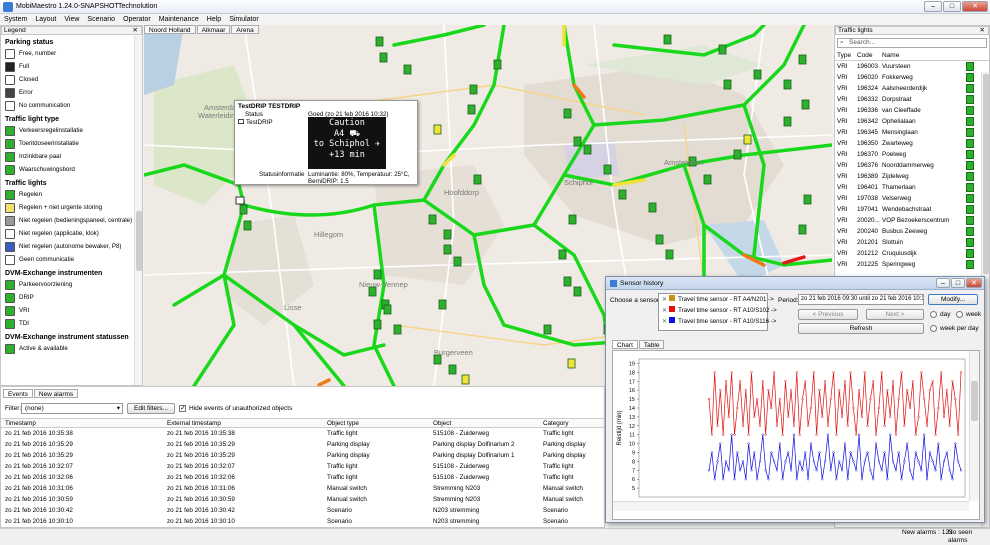  What do you see at coordinates (912, 110) in the screenshot?
I see `table-row: VRI 196336 van Cleeffade` at bounding box center [912, 110].